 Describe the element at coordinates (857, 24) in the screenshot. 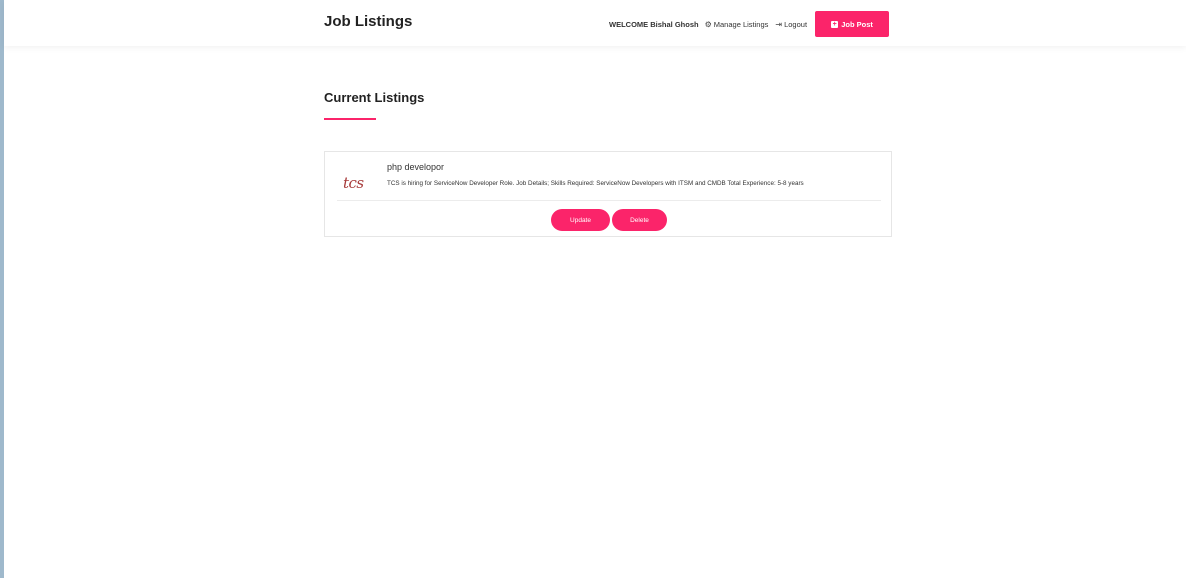

I see `job-post-label: Job Post` at that location.